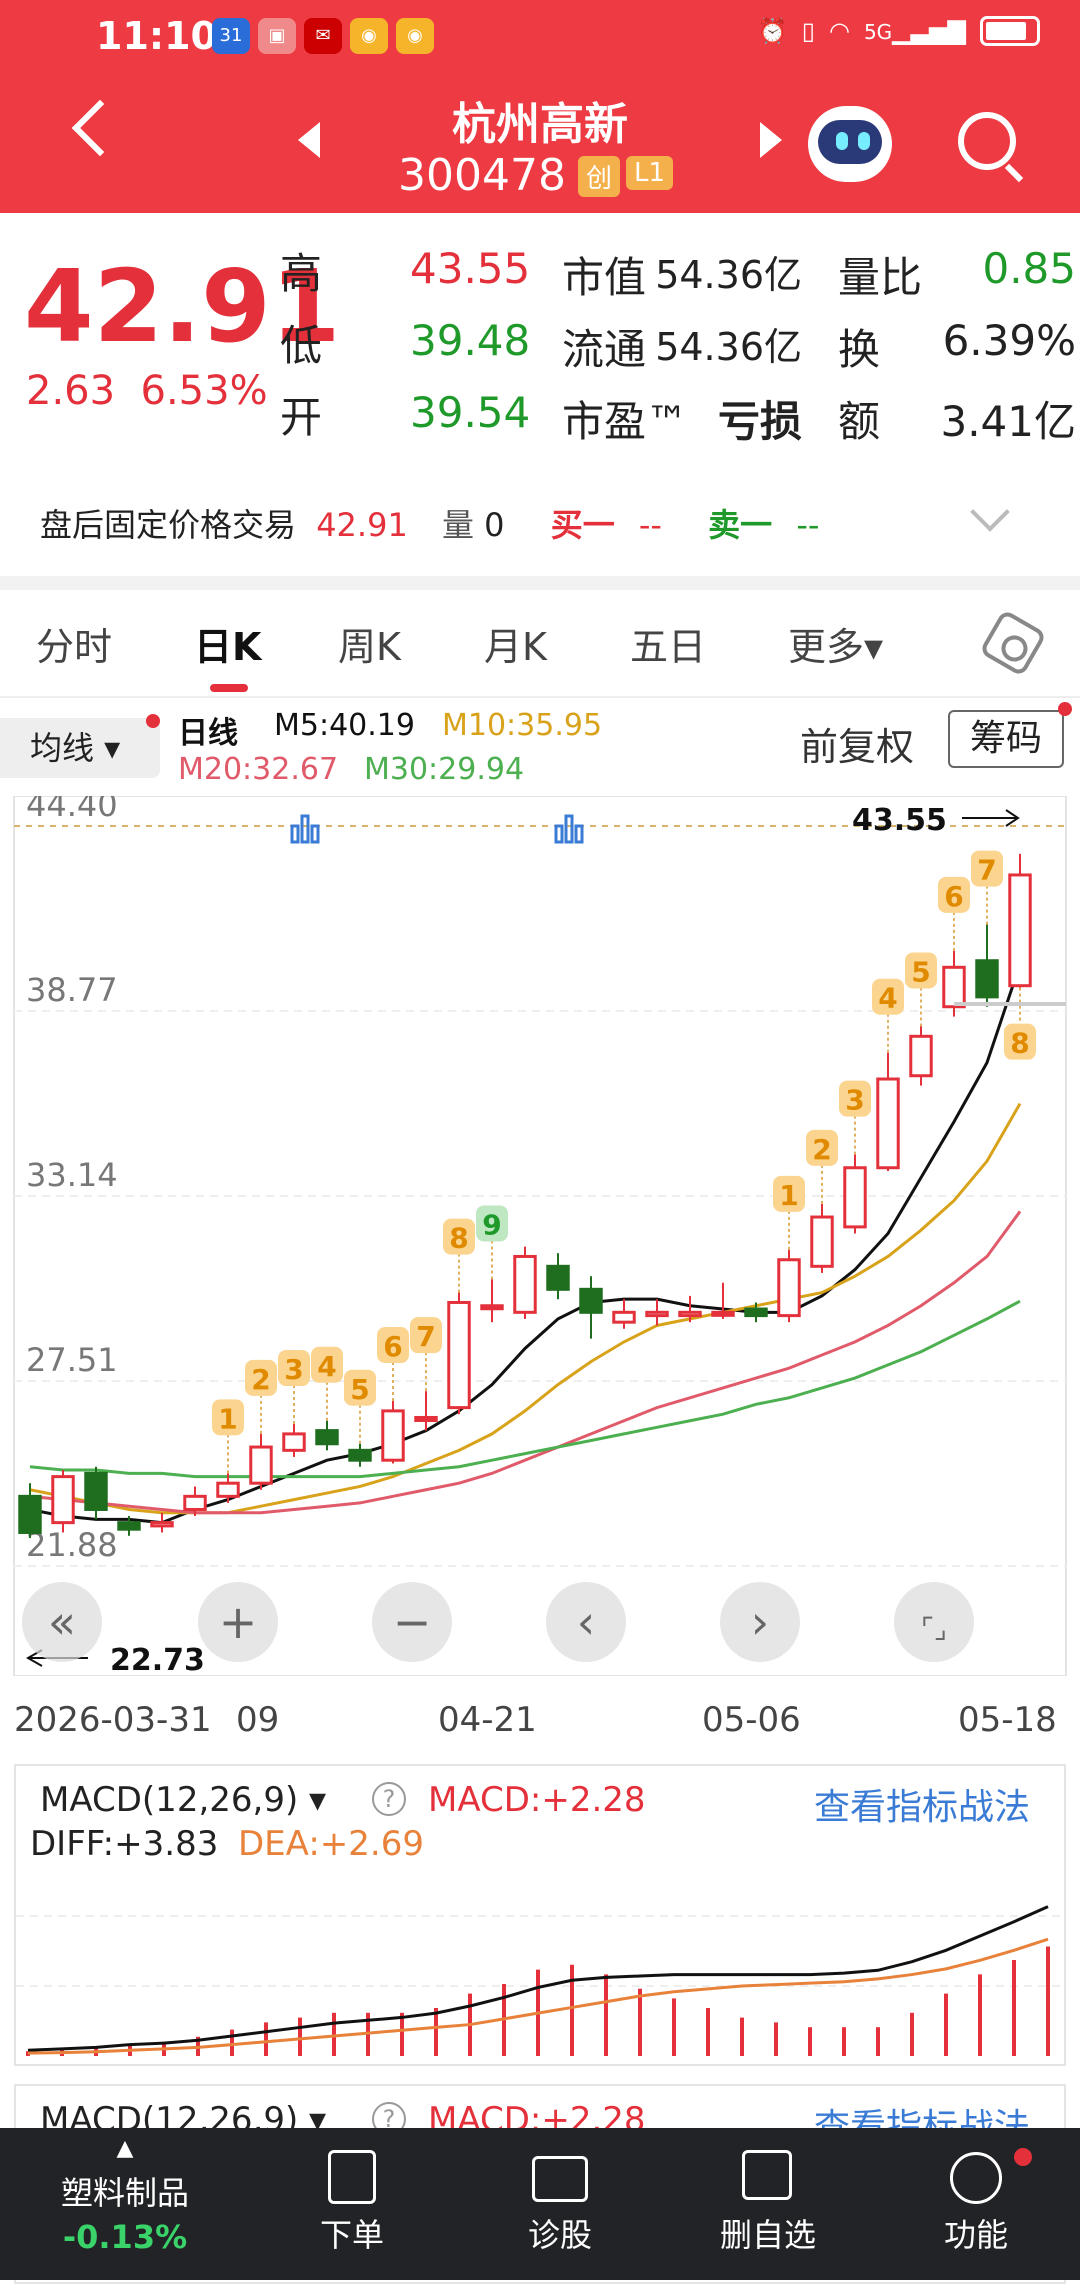 The width and height of the screenshot is (1080, 2284). I want to click on divider, so click(540, 697).